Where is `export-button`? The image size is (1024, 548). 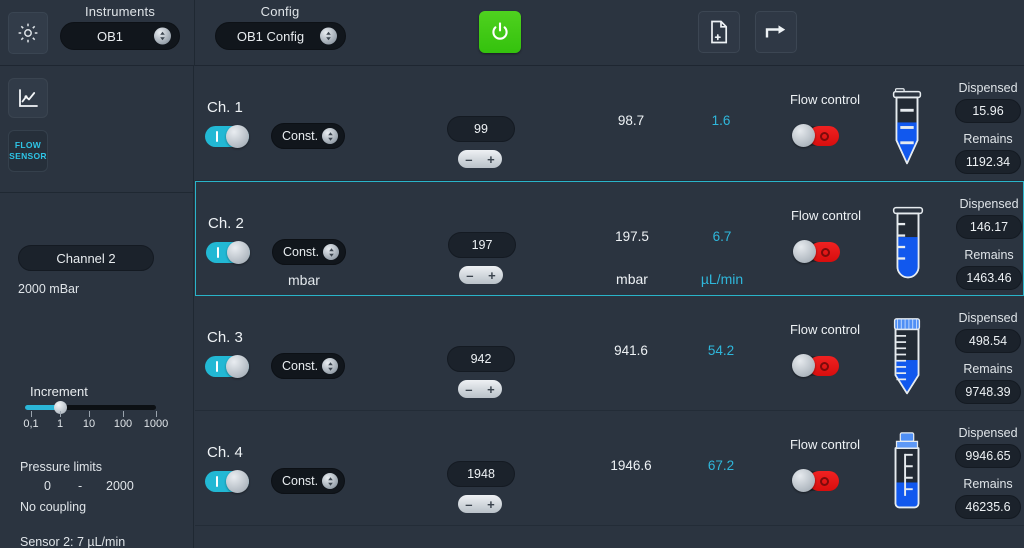
export-button is located at coordinates (776, 32).